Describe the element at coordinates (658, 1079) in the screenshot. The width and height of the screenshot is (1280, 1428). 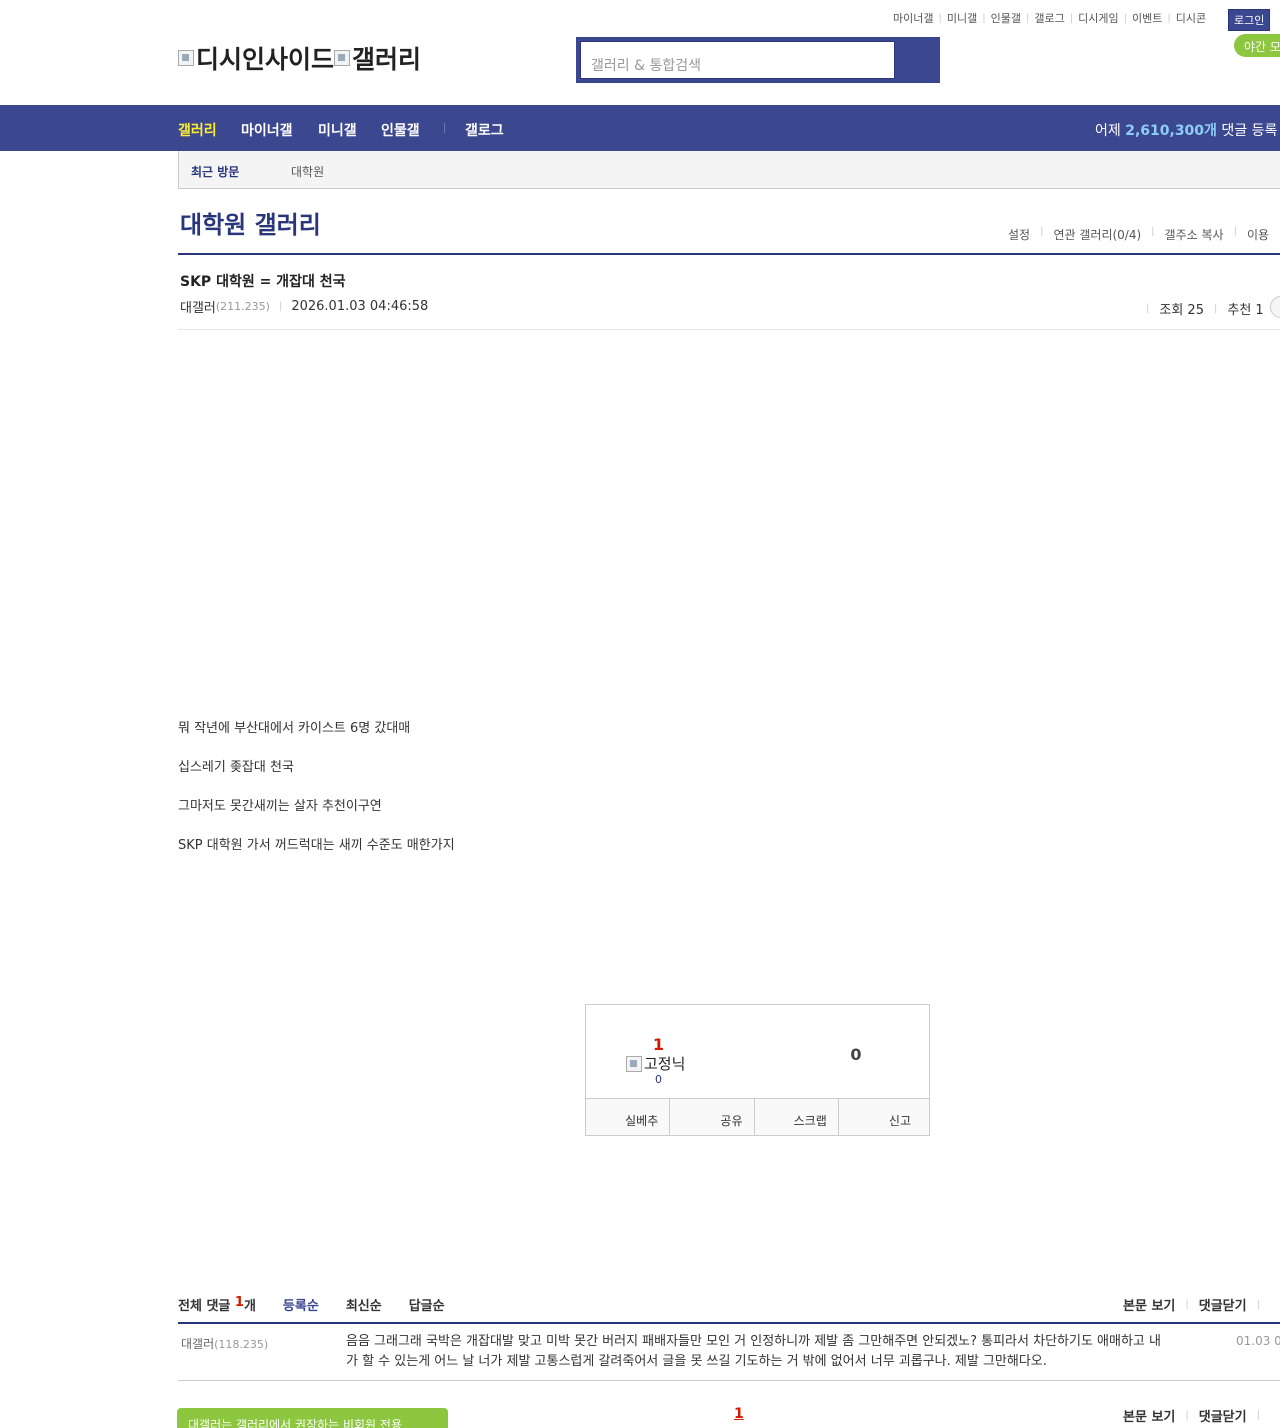
I see `fixed-nick-count: 0` at that location.